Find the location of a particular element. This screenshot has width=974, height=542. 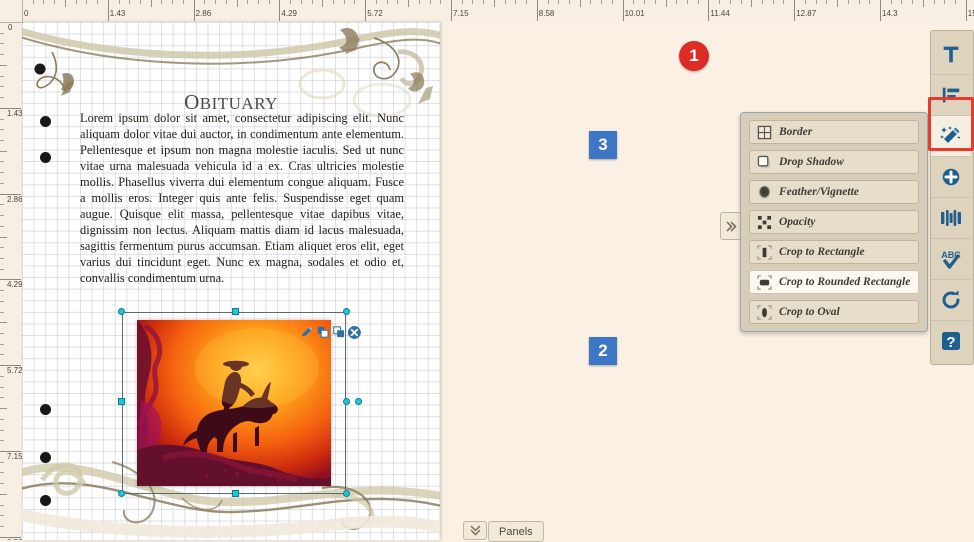

menu-item-crop-to-rounded-rectangle: Crop to Rounded Rectangle is located at coordinates (834, 282).